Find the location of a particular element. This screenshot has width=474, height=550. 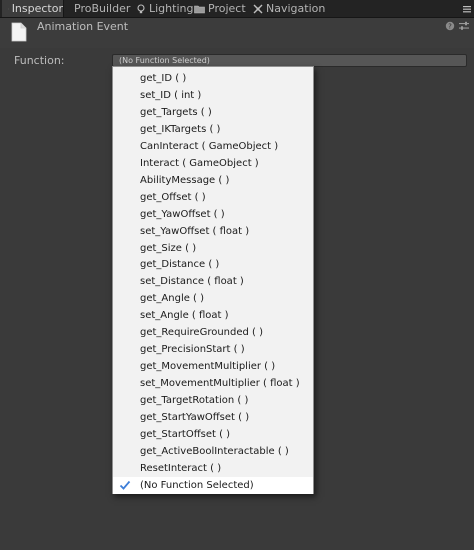

menu-item: get_TargetRotation ( ) is located at coordinates (213, 400).